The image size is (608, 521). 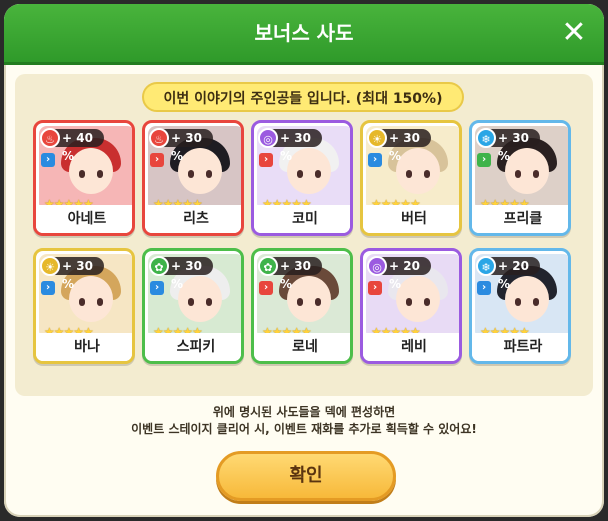 What do you see at coordinates (193, 347) in the screenshot?
I see `character-name: 스피키` at bounding box center [193, 347].